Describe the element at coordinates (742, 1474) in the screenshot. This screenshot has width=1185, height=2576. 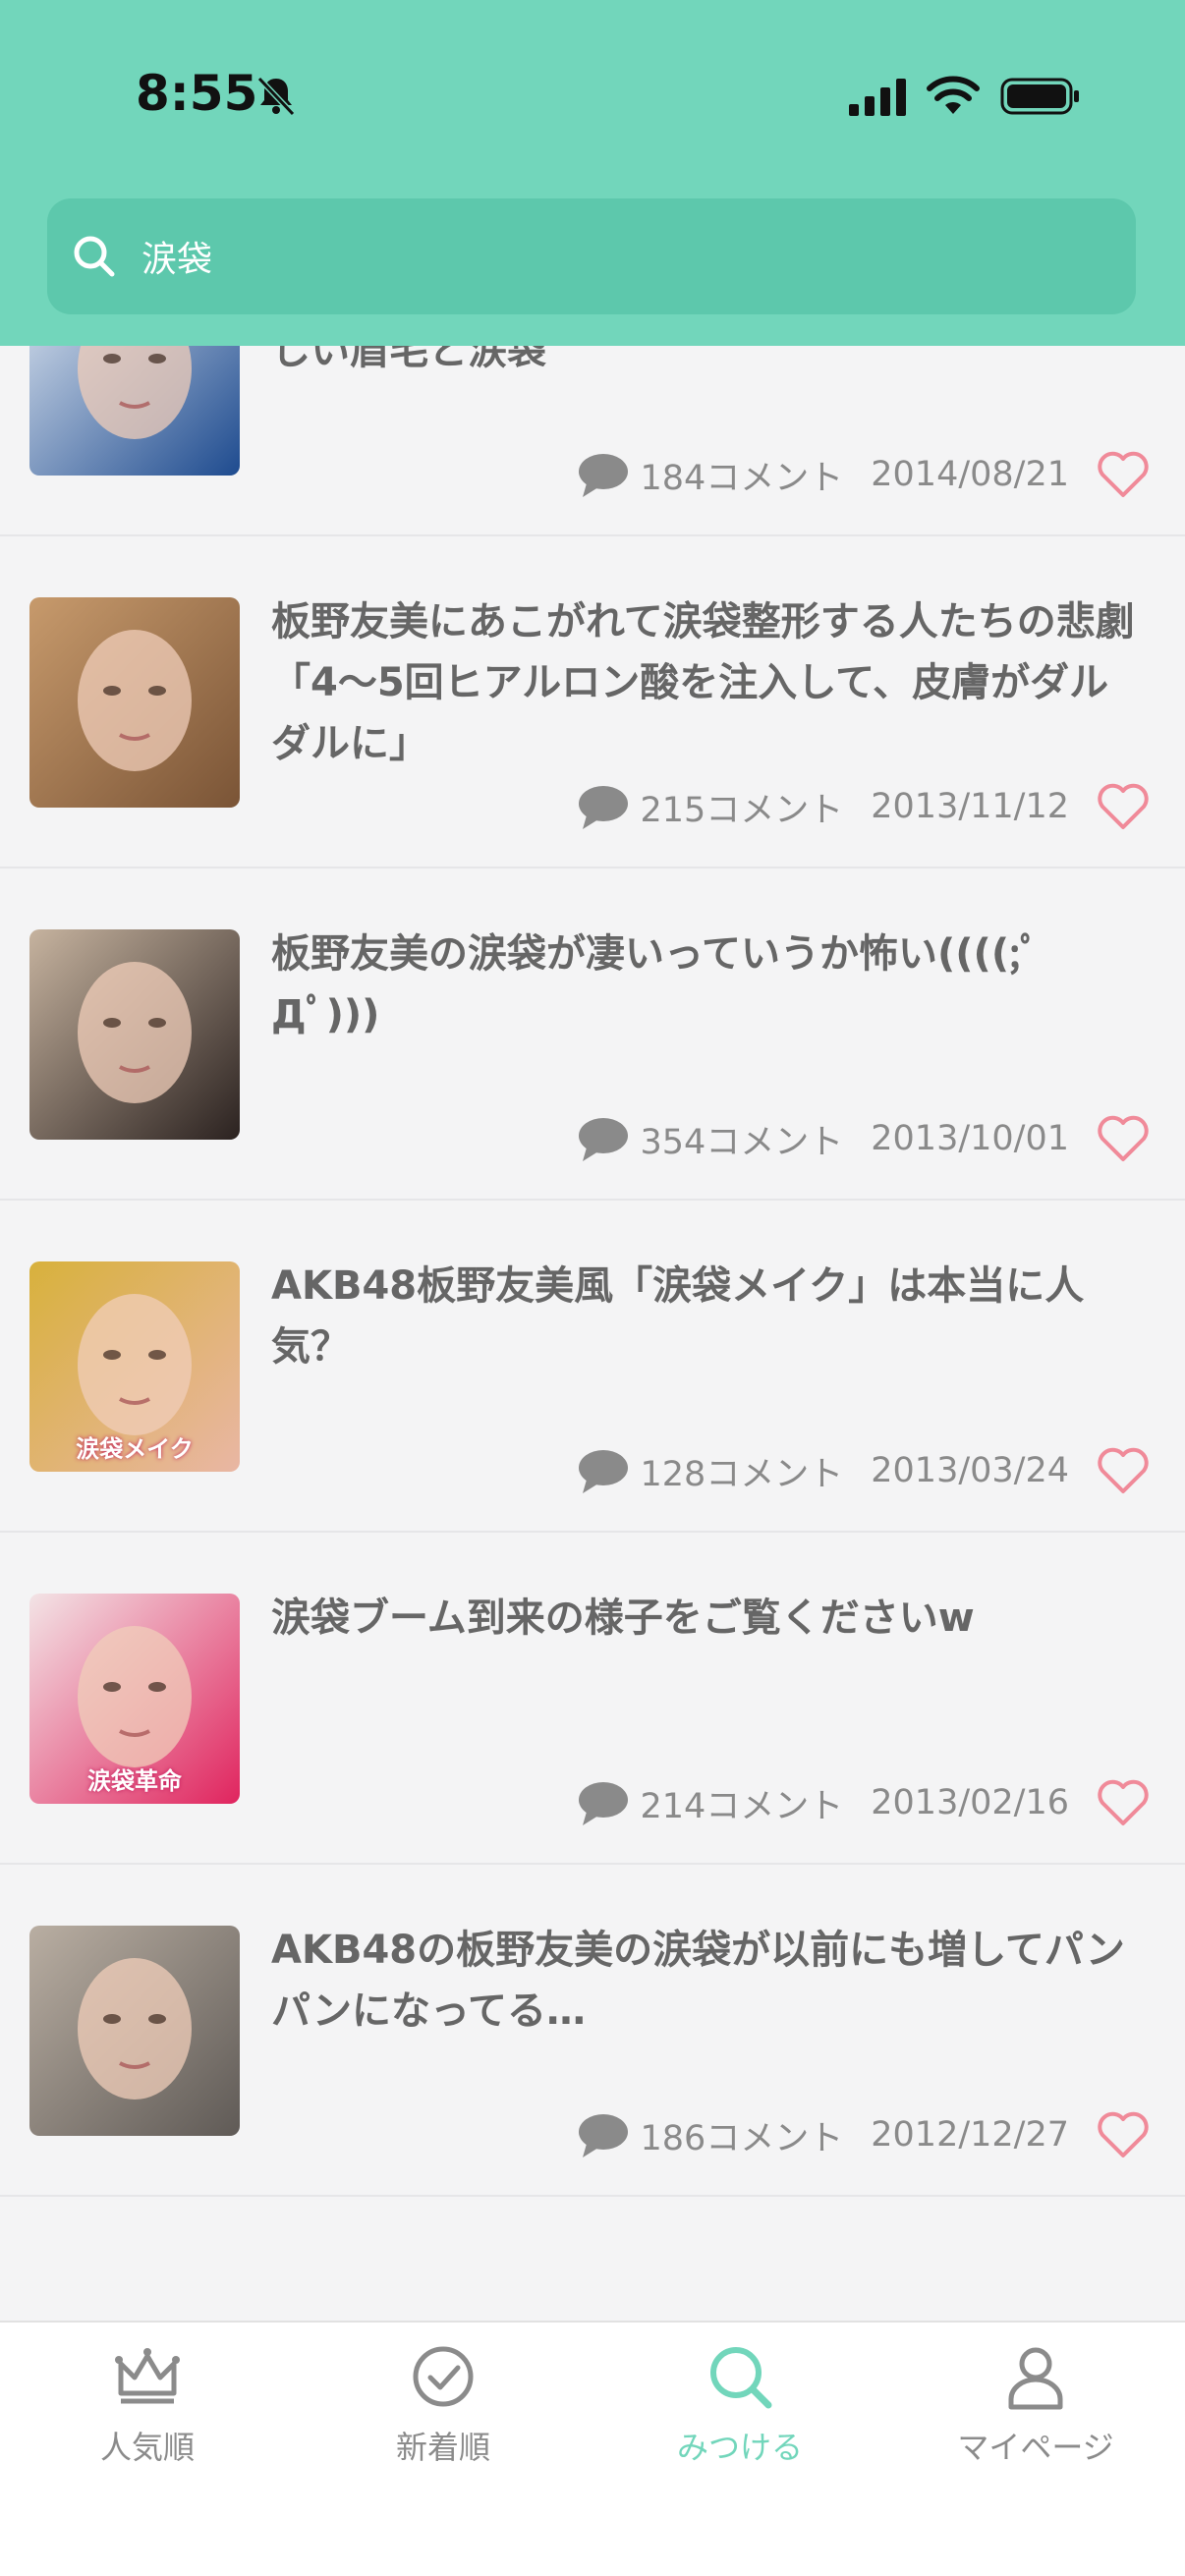
I see `comment-count: 128コメント` at that location.